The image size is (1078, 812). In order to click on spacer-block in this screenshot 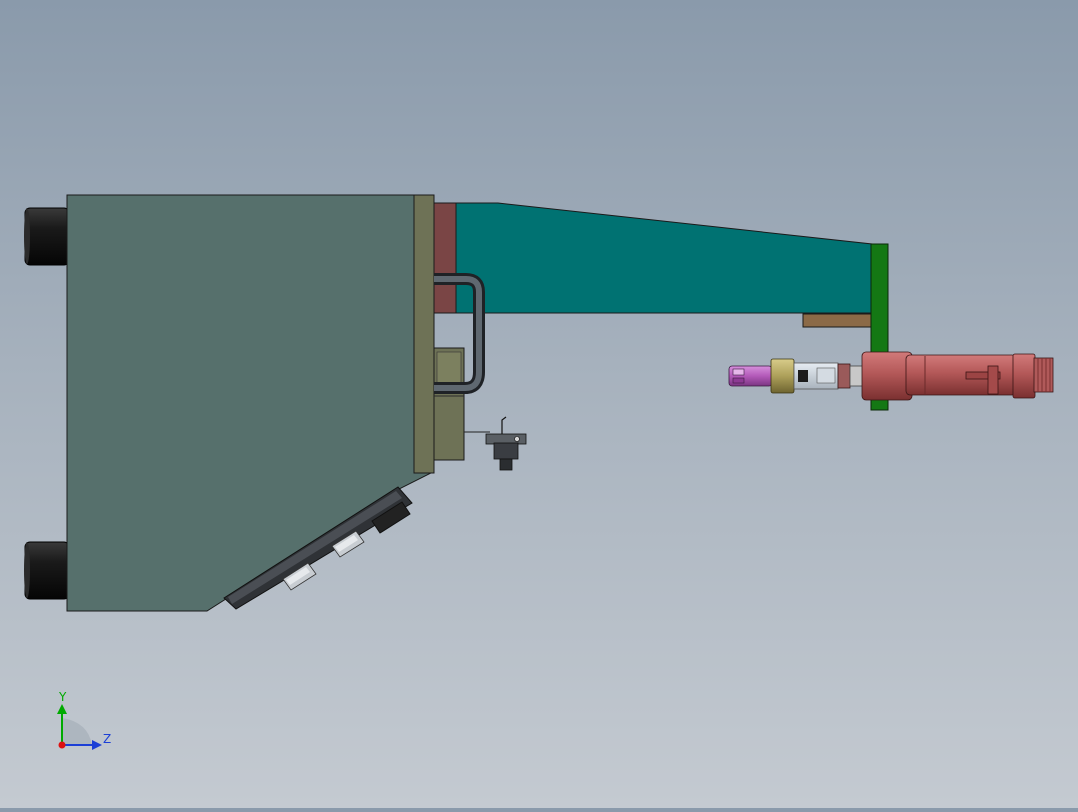, I will do `click(445, 258)`.